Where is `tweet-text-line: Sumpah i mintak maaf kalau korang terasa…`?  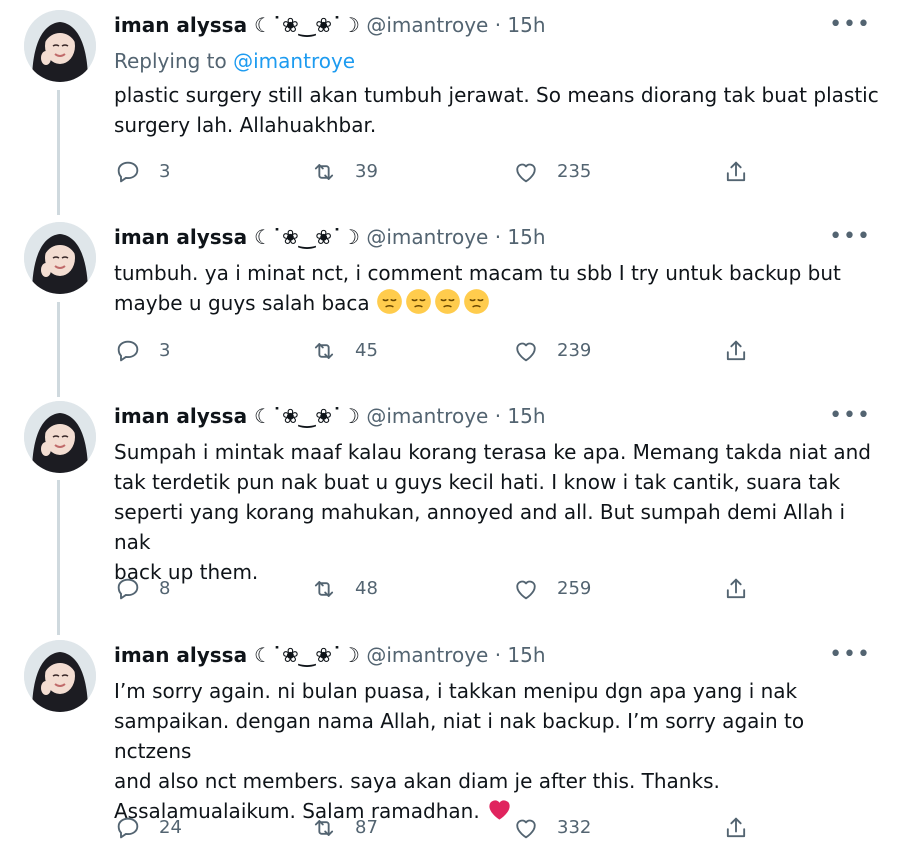
tweet-text-line: Sumpah i mintak maaf kalau korang terasa… is located at coordinates (492, 452).